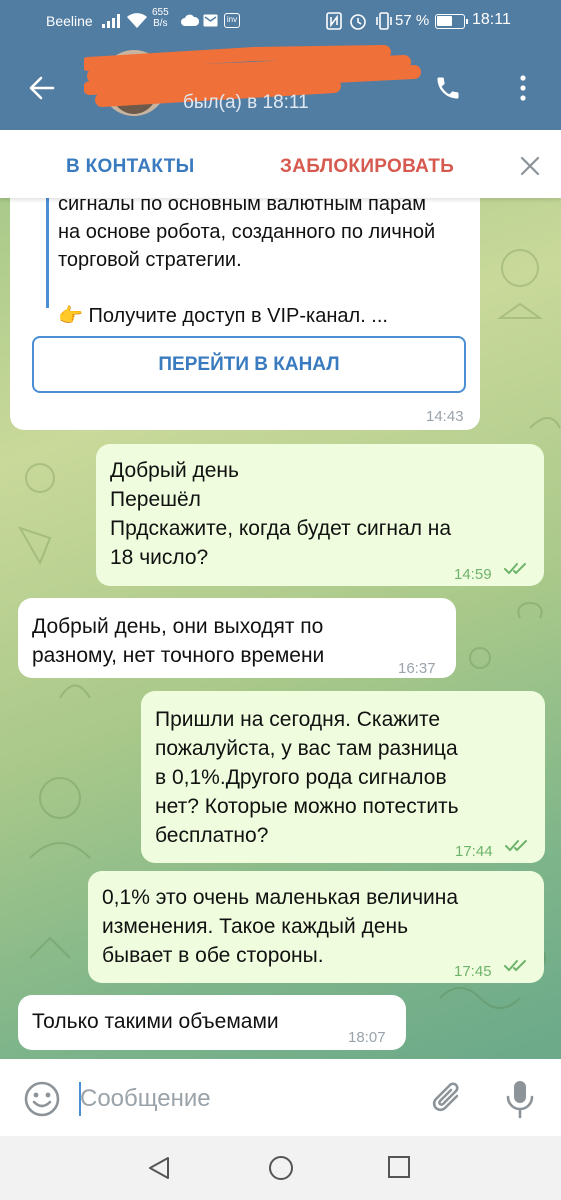  I want to click on back-button, so click(42, 88).